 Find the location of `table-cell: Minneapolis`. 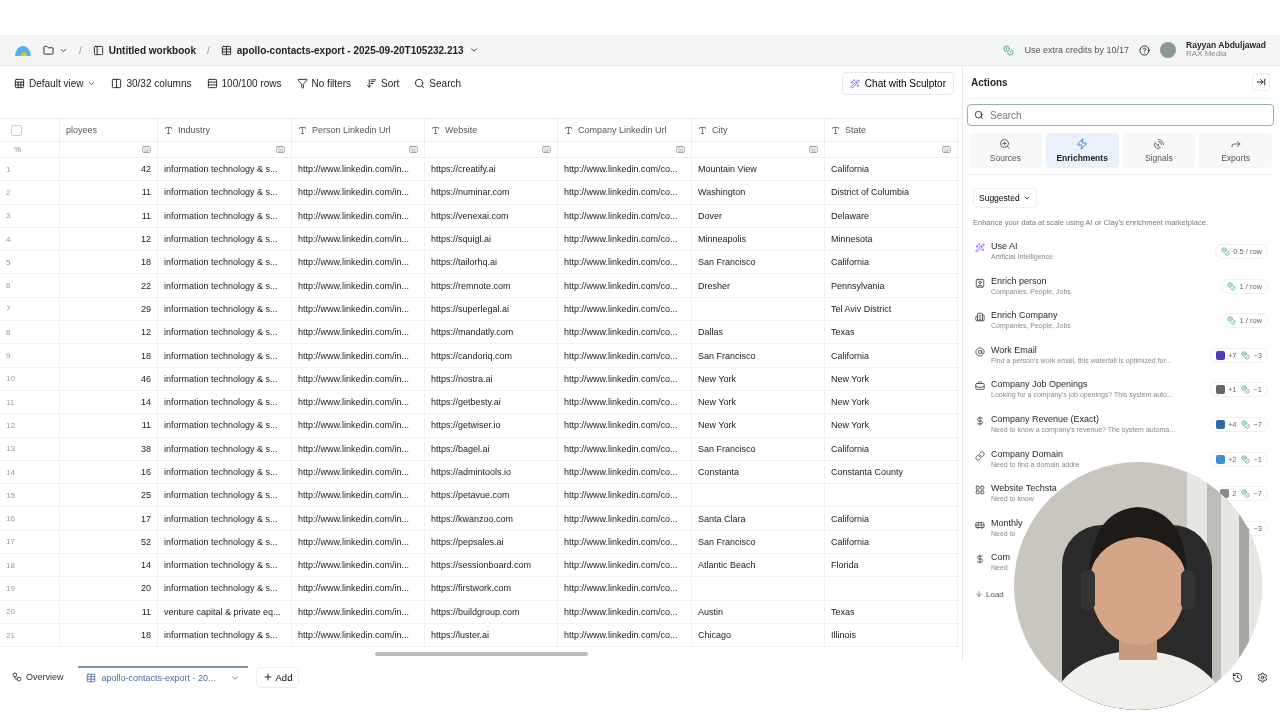

table-cell: Minneapolis is located at coordinates (722, 239).